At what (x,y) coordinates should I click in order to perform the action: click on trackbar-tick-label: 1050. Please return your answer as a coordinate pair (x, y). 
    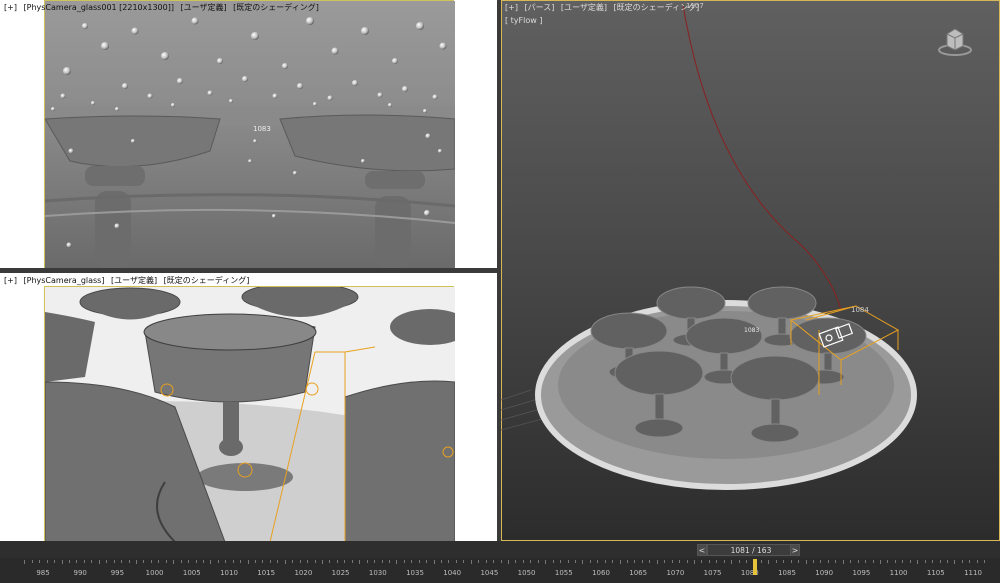
    Looking at the image, I should click on (526, 573).